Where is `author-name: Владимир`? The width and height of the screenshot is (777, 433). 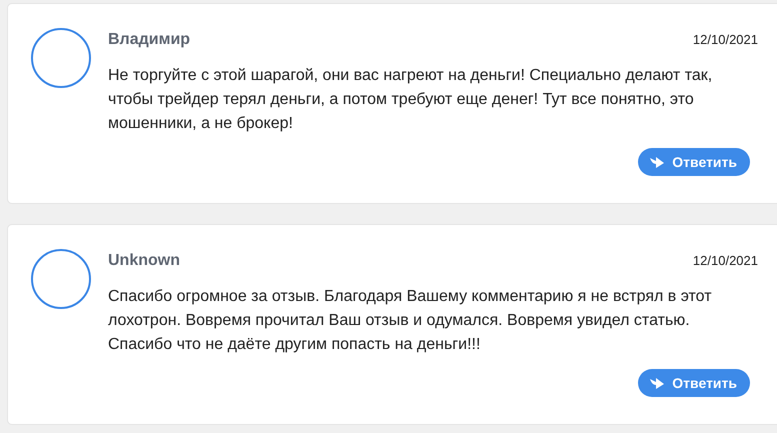 author-name: Владимир is located at coordinates (149, 40).